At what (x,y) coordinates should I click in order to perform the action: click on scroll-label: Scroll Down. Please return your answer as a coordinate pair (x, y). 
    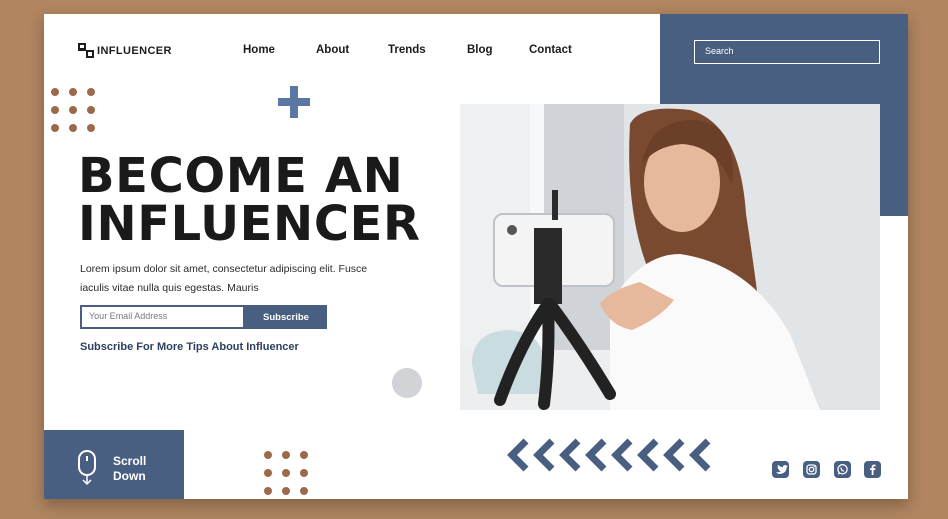
    Looking at the image, I should click on (129, 469).